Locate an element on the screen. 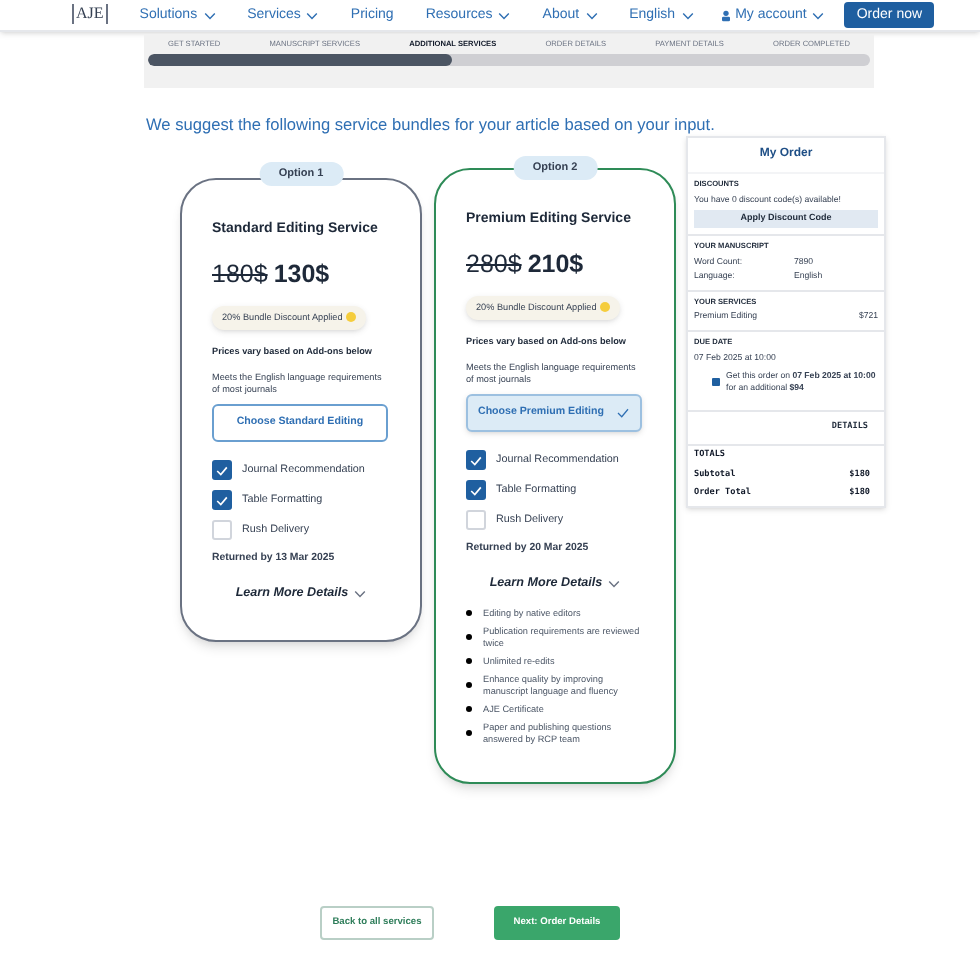 This screenshot has width=980, height=980. old-price: 280$ is located at coordinates (494, 263).